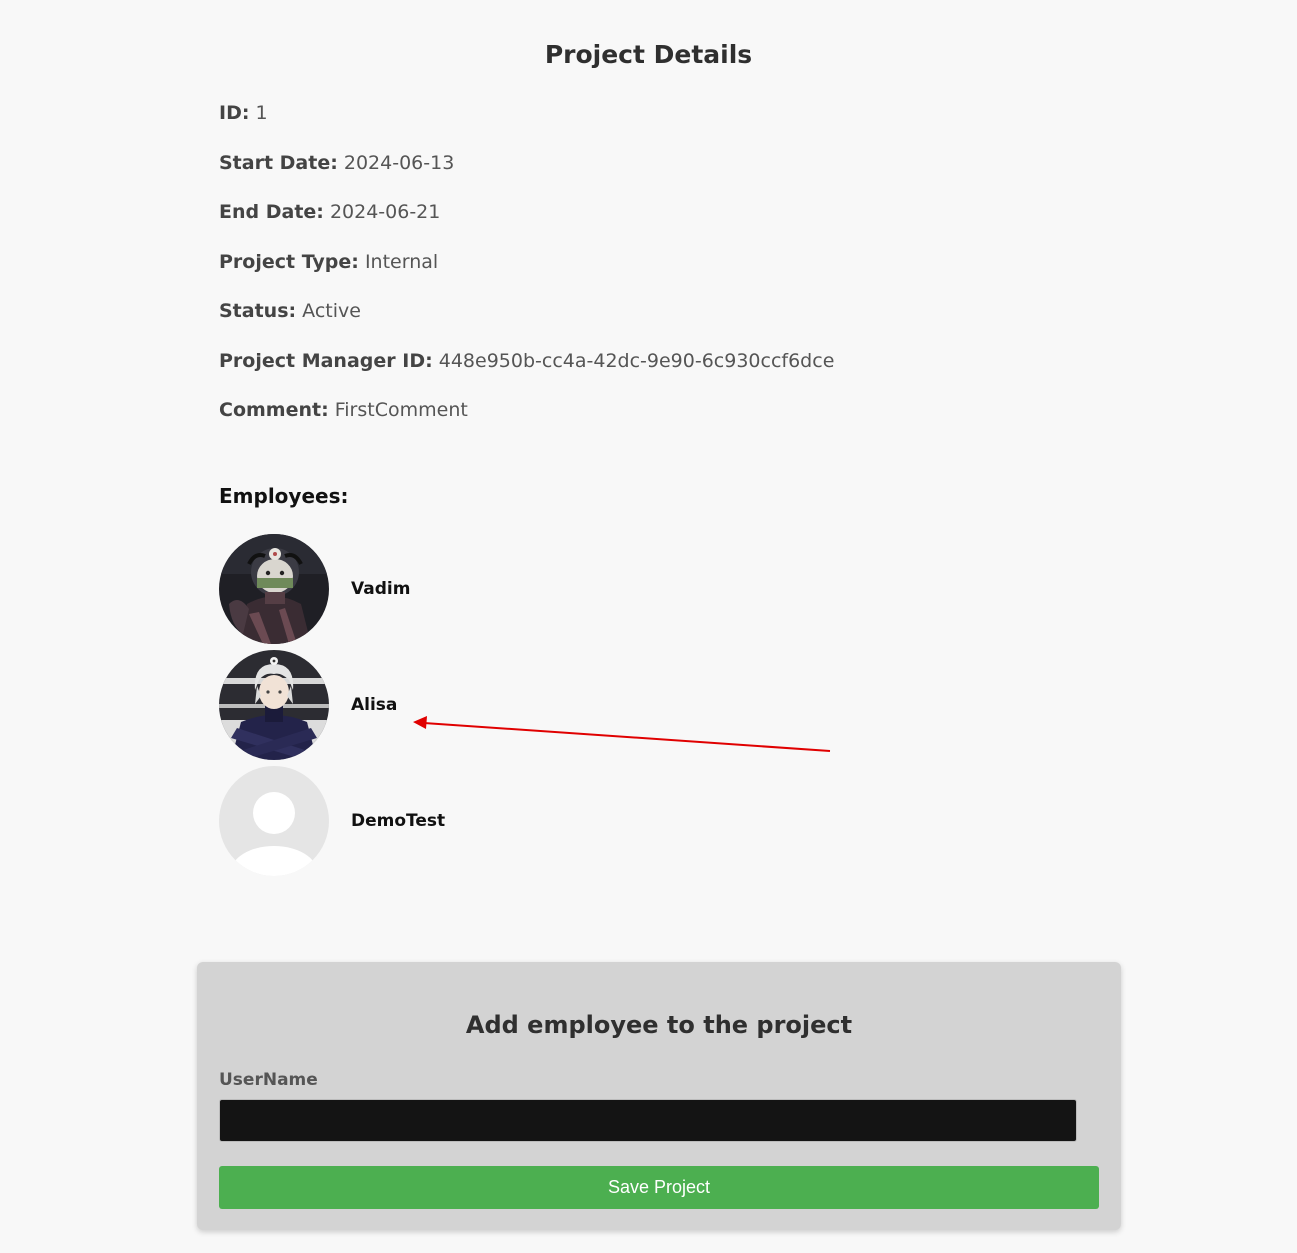 The height and width of the screenshot is (1253, 1297). I want to click on detail-id: ID: 1, so click(669, 124).